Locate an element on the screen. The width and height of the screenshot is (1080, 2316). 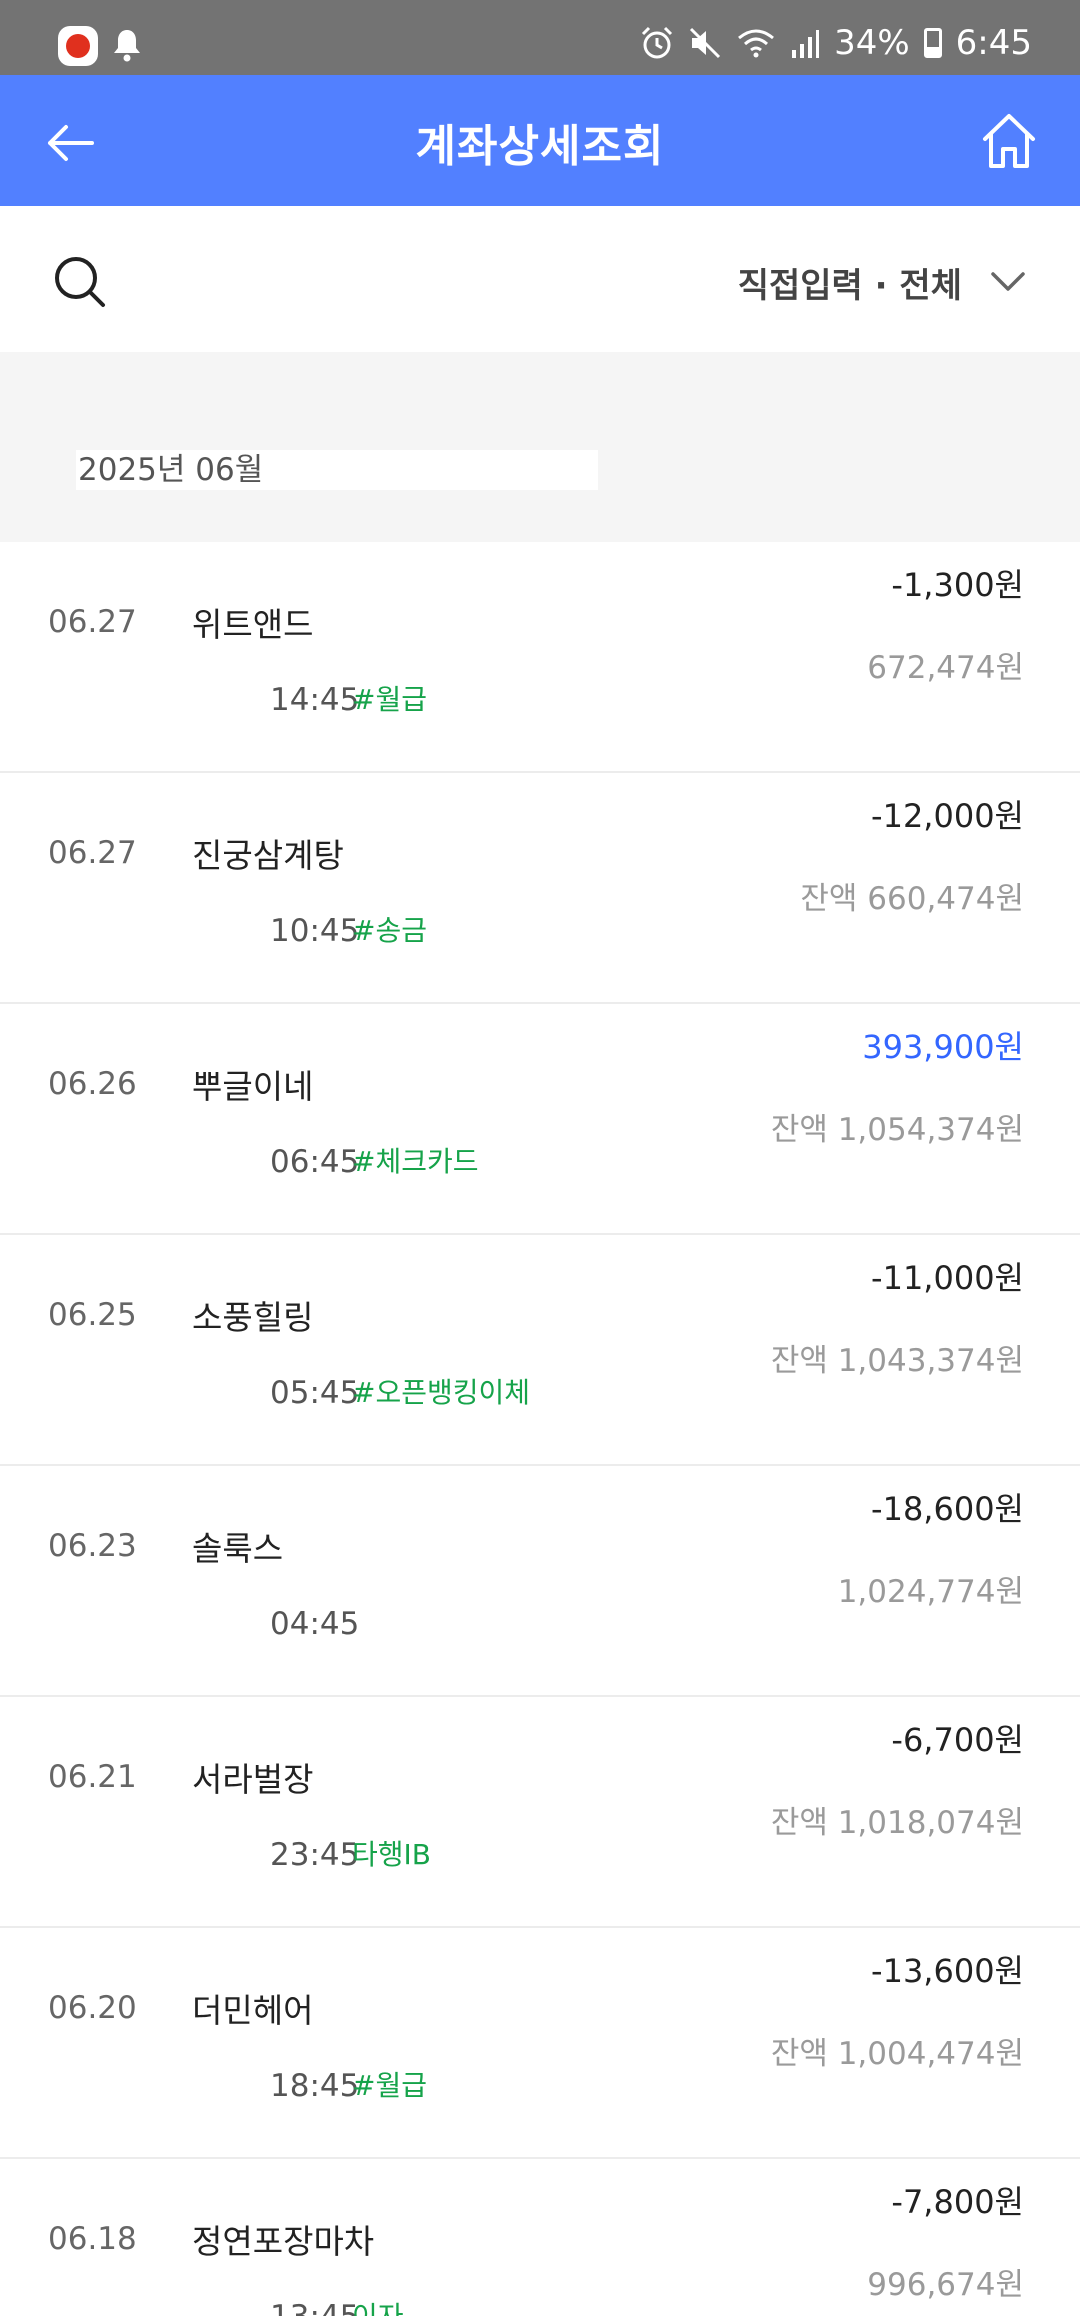
transaction-balance: 672,474원 is located at coordinates (945, 668).